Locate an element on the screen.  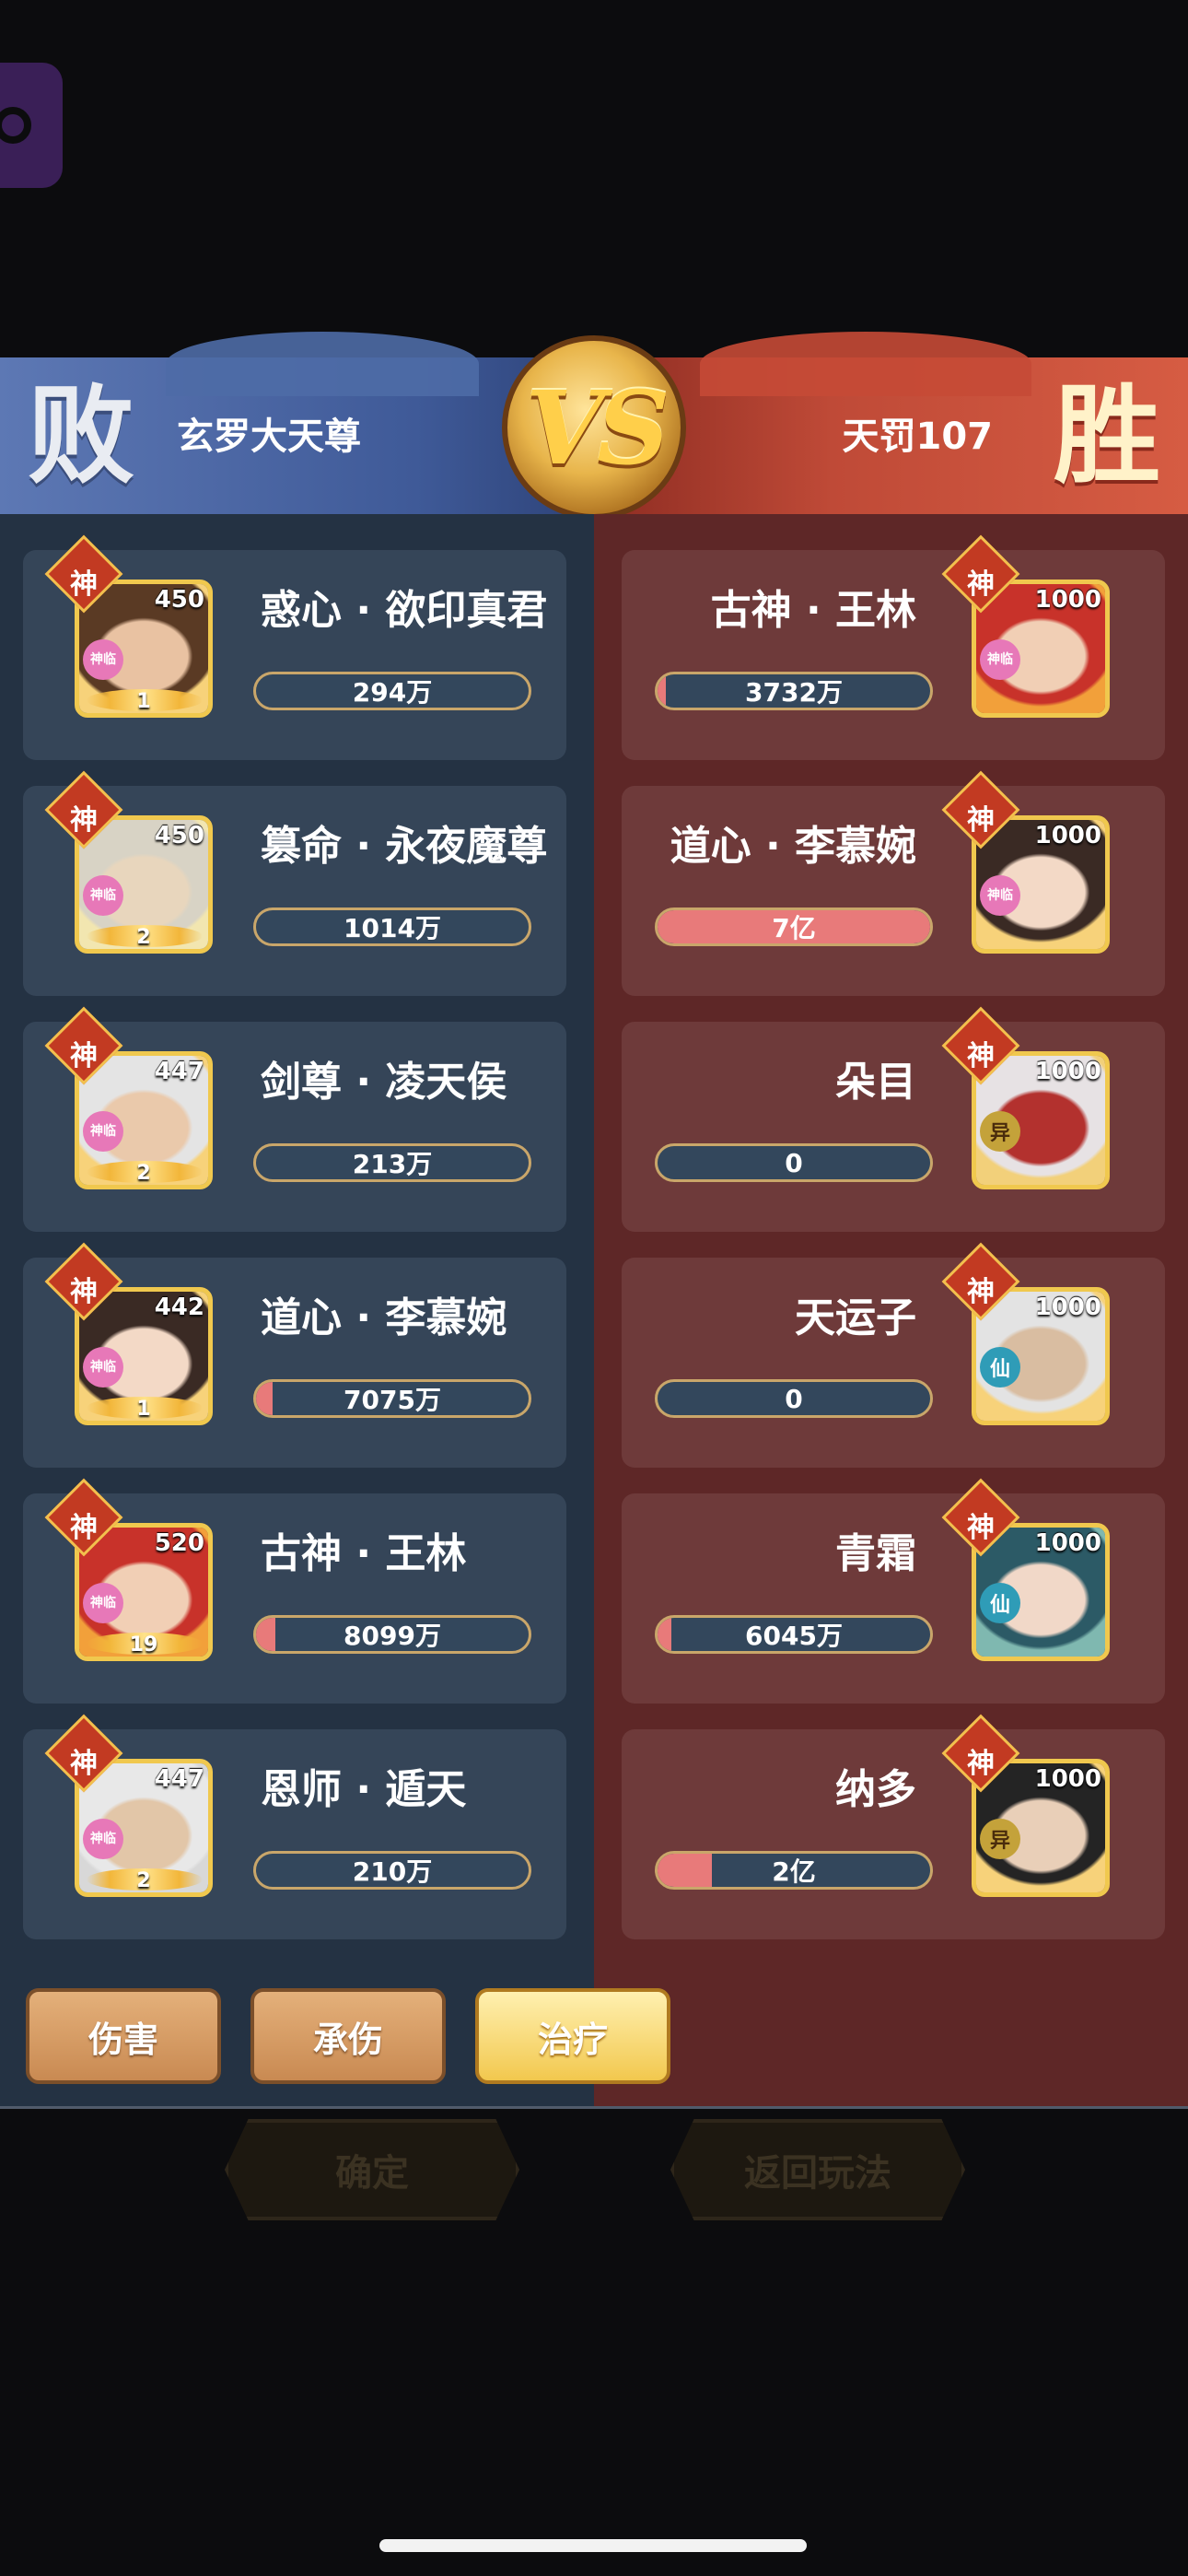
vs-text: VS is located at coordinates (597, 427).